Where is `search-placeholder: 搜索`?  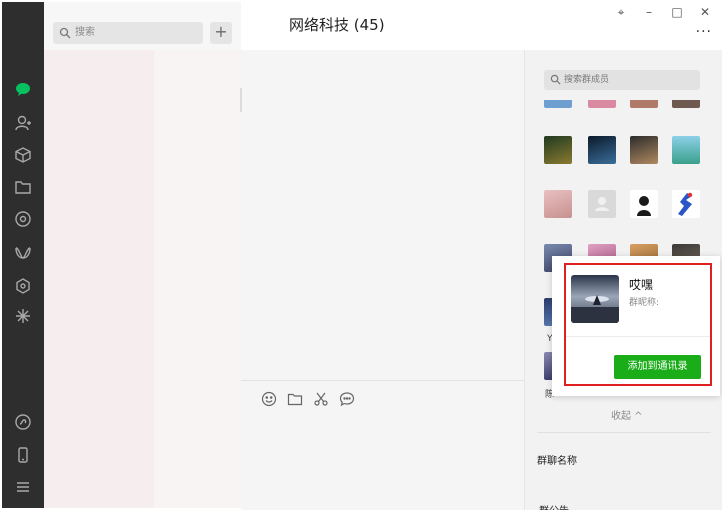
search-placeholder: 搜索 is located at coordinates (85, 32).